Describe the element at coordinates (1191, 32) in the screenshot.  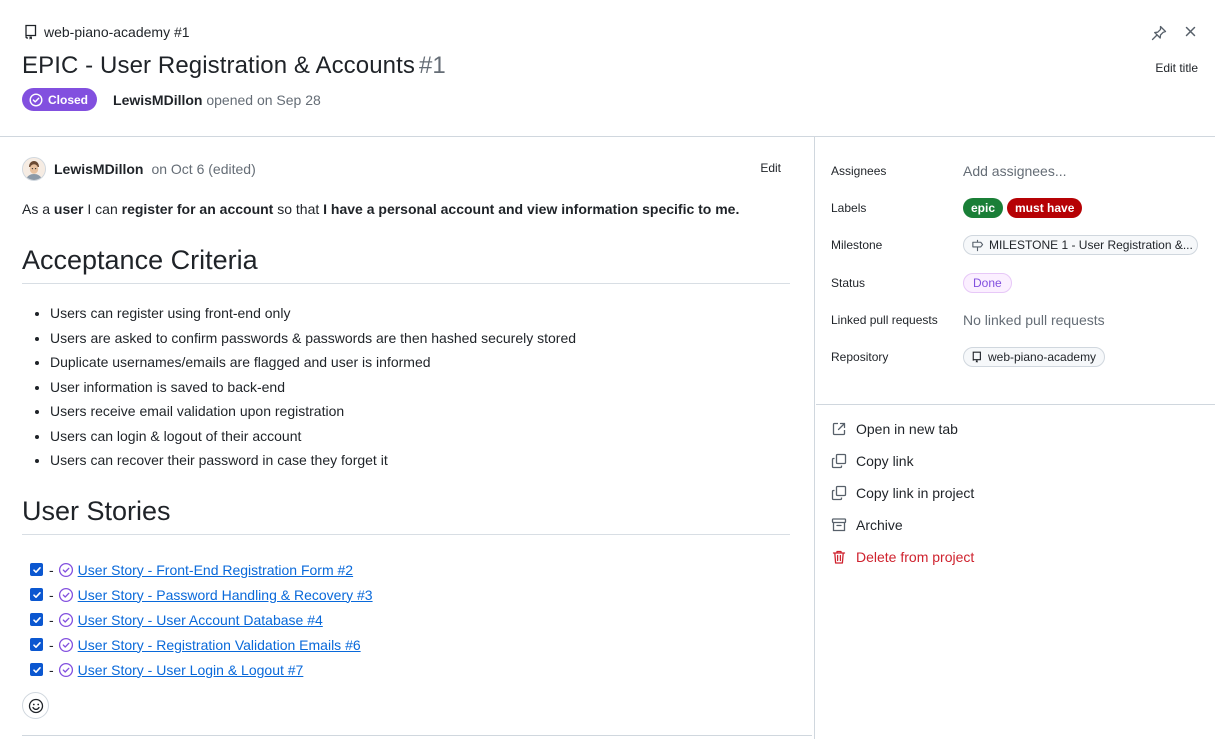
I see `close-icon` at that location.